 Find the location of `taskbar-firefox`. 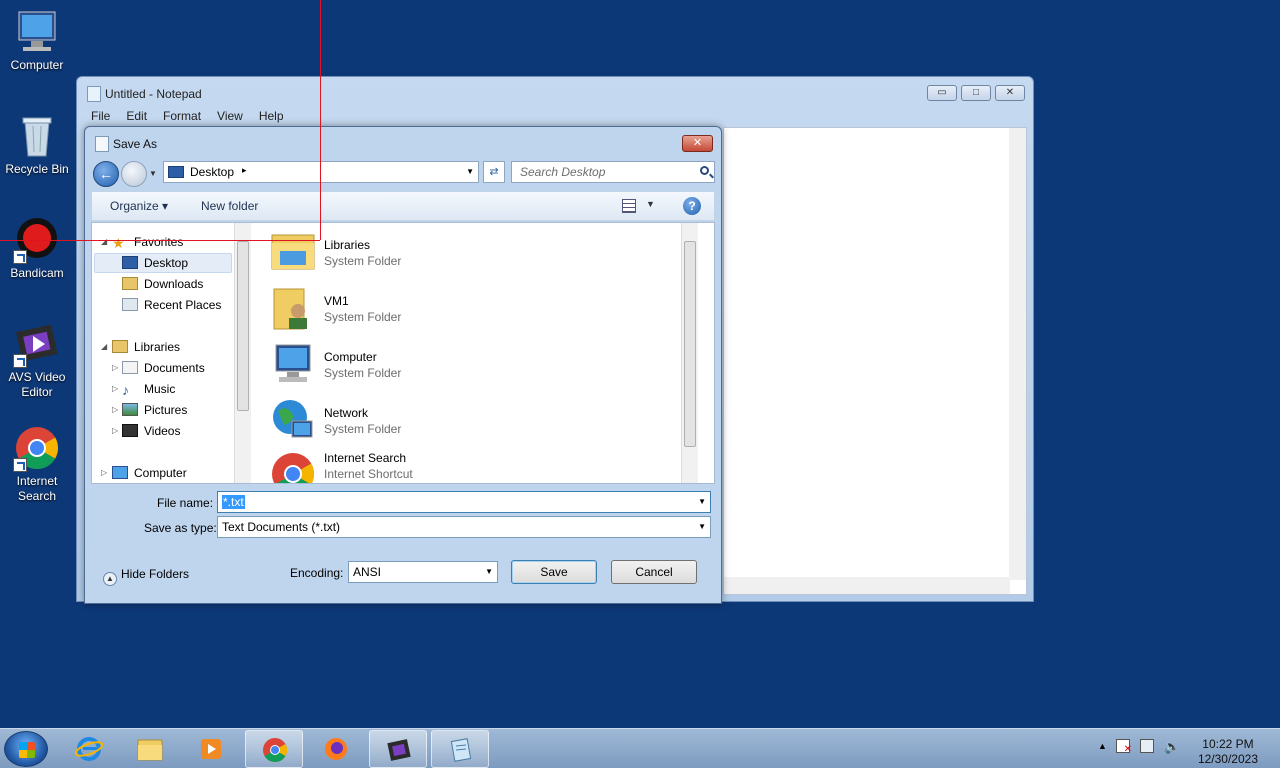

taskbar-firefox is located at coordinates (336, 749).